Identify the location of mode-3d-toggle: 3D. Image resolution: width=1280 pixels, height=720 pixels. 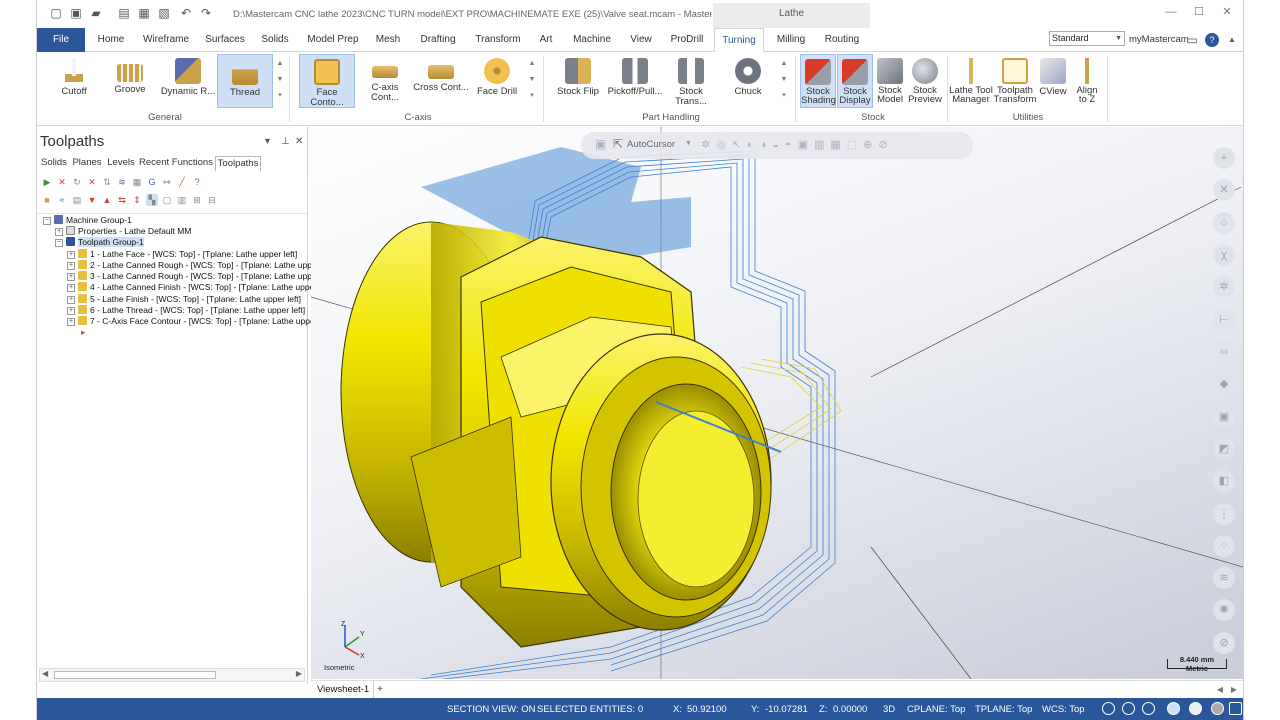
(889, 709).